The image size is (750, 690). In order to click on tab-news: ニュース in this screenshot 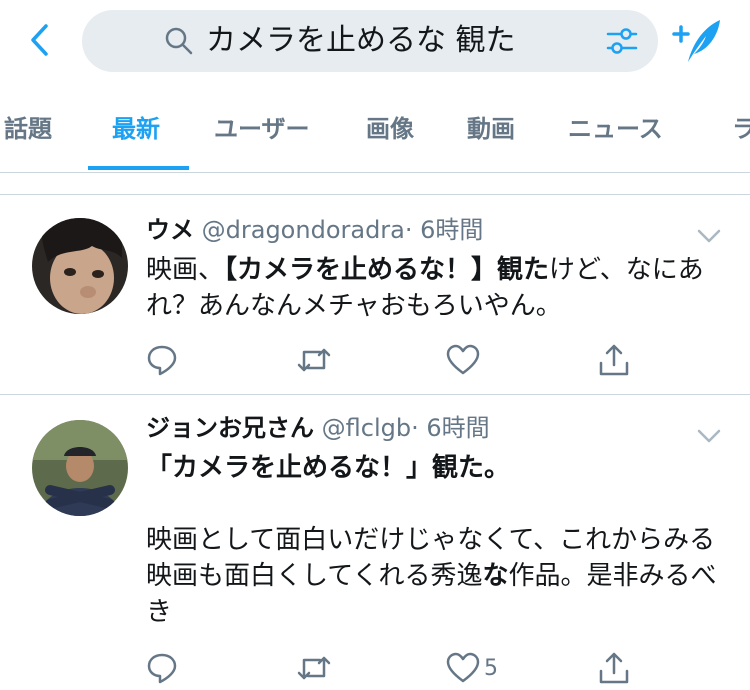, I will do `click(615, 129)`.